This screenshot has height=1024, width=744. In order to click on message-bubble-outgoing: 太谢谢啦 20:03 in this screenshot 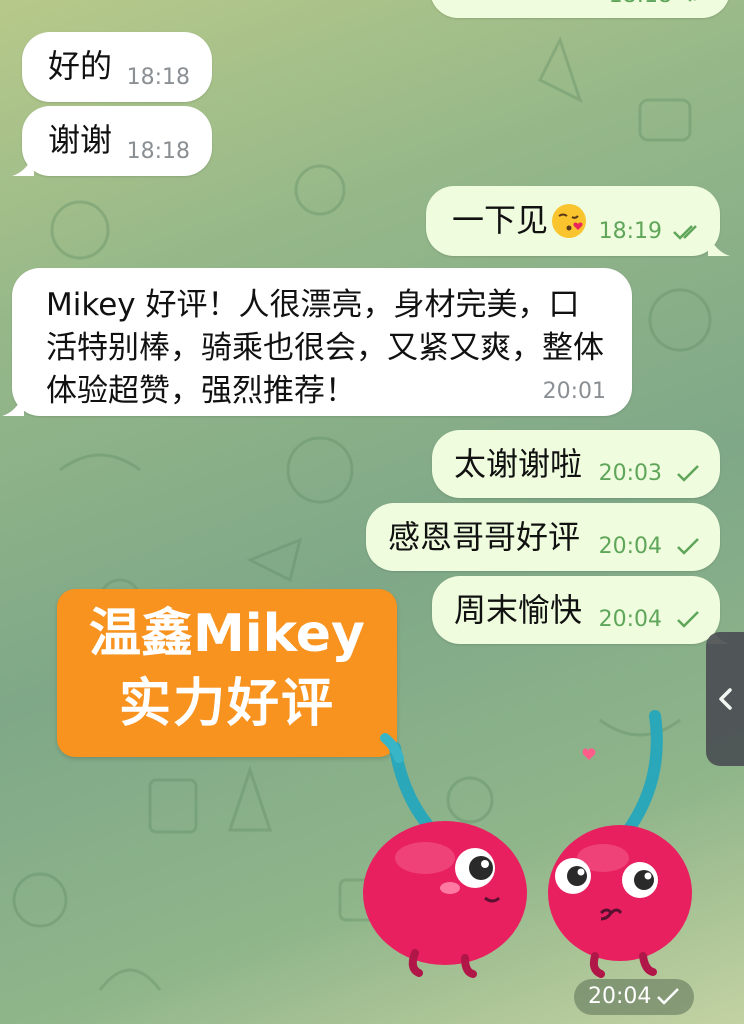, I will do `click(576, 464)`.